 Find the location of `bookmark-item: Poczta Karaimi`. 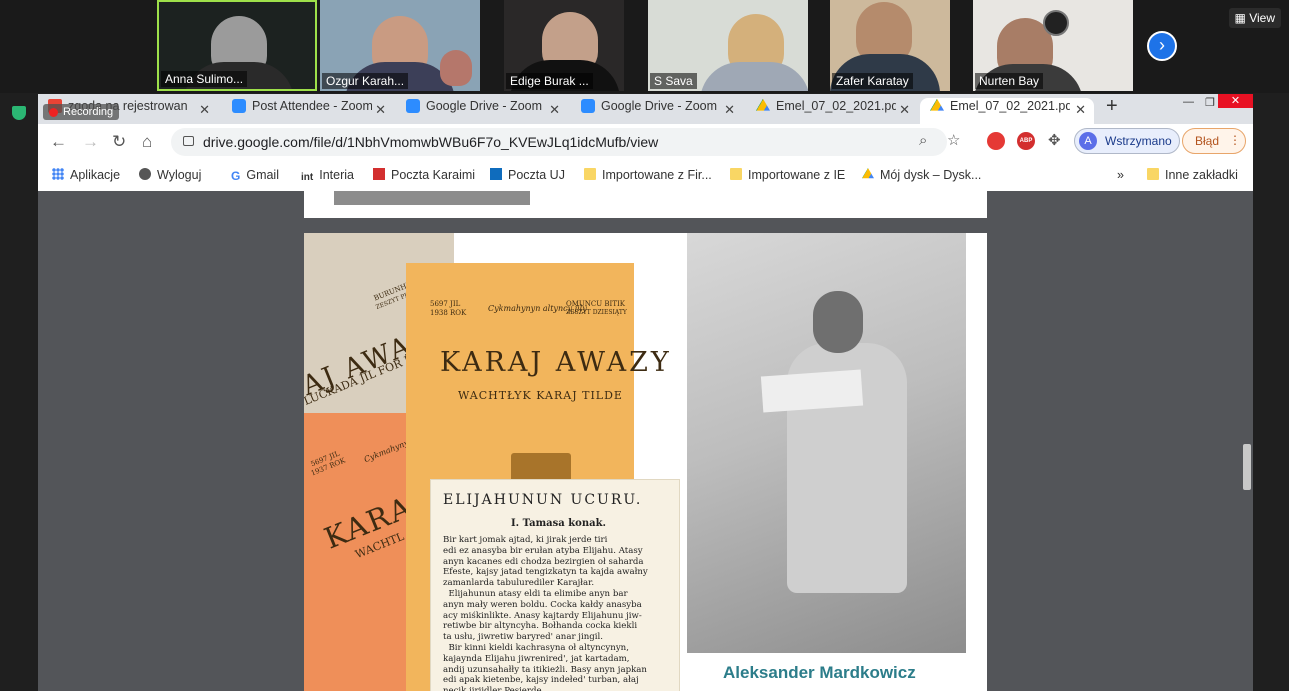

bookmark-item: Poczta Karaimi is located at coordinates (424, 175).